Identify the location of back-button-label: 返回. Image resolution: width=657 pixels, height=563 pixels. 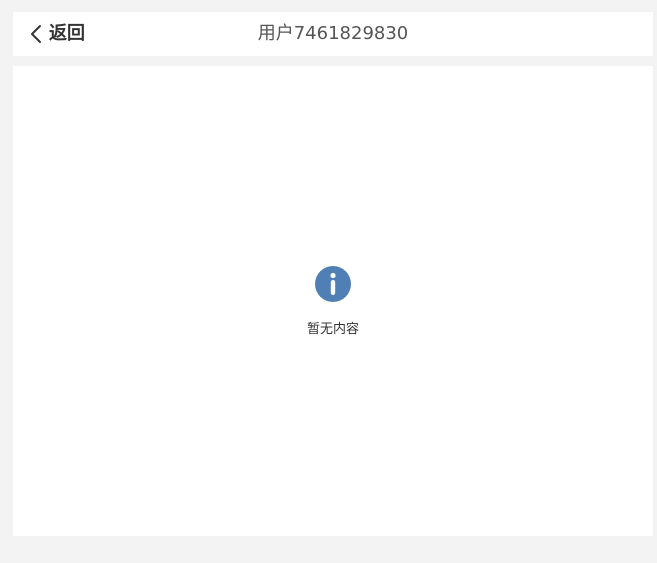
(67, 33).